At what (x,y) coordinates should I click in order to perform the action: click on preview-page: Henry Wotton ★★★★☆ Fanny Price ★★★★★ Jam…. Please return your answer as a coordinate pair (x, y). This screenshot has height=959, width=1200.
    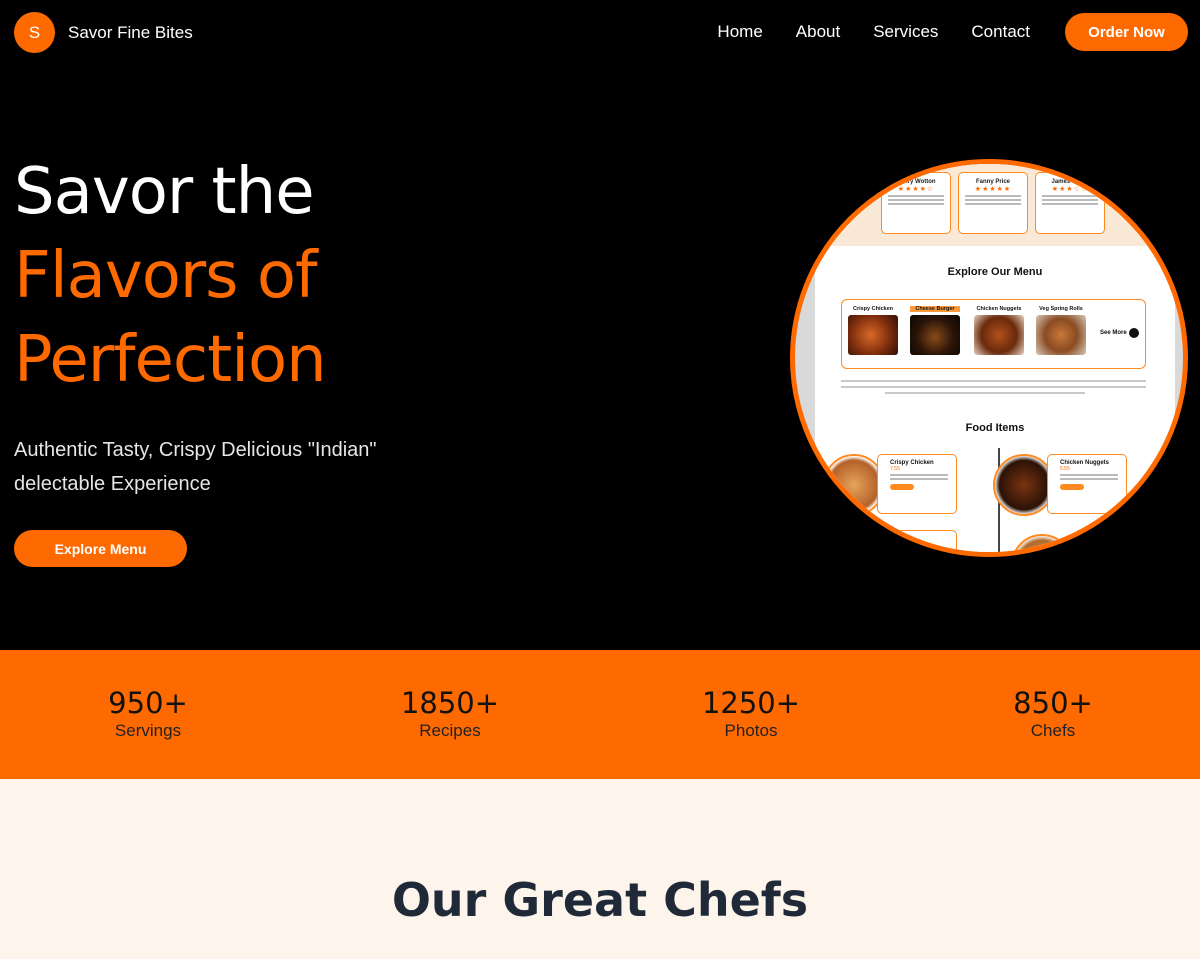
    Looking at the image, I should click on (995, 358).